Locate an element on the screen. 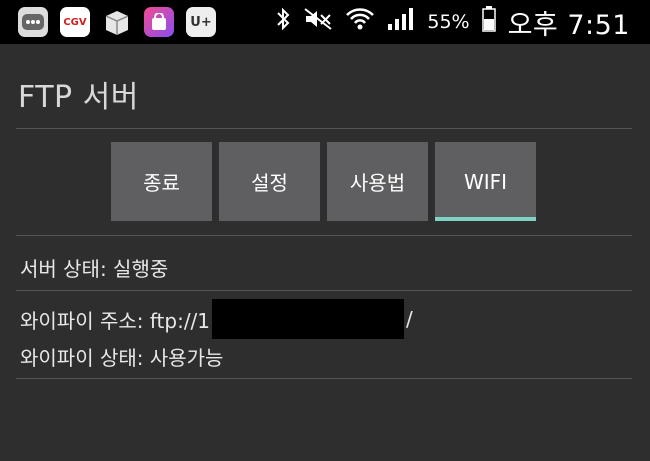 The height and width of the screenshot is (461, 650). u-plus-icon: U+ is located at coordinates (201, 22).